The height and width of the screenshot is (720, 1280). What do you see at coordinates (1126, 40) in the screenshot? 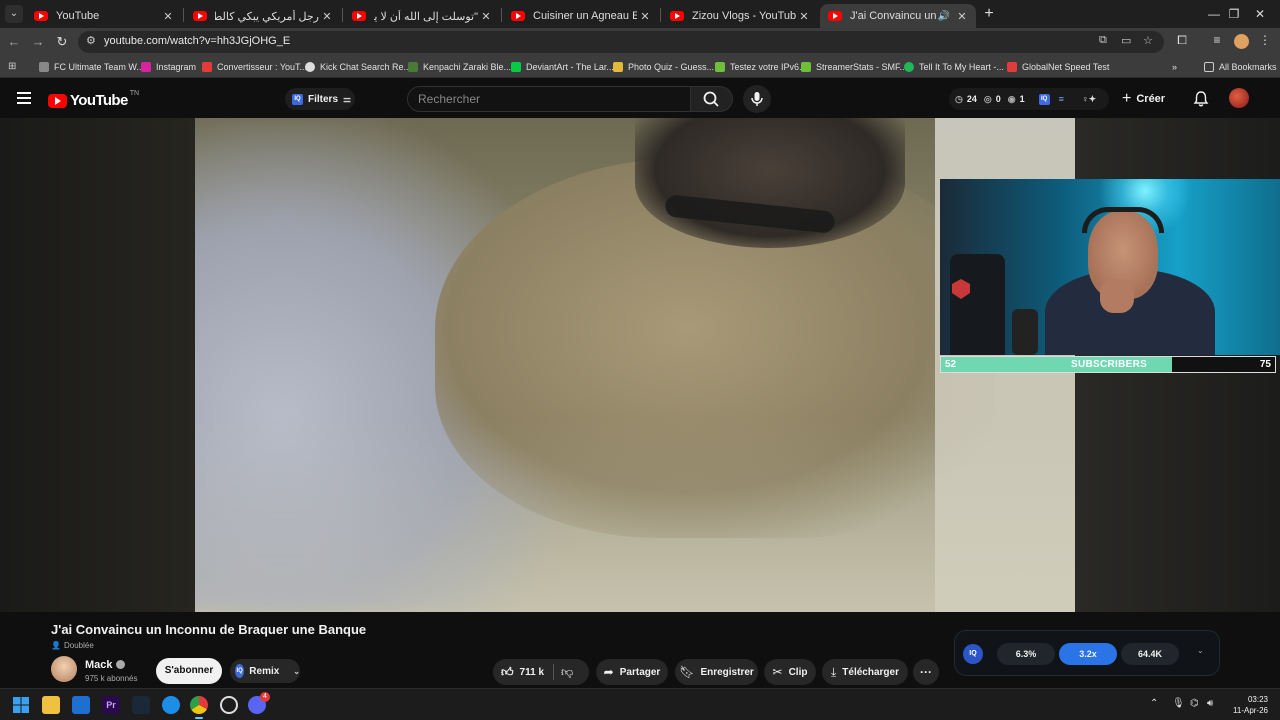
I see `cast-icon: ▭` at bounding box center [1126, 40].